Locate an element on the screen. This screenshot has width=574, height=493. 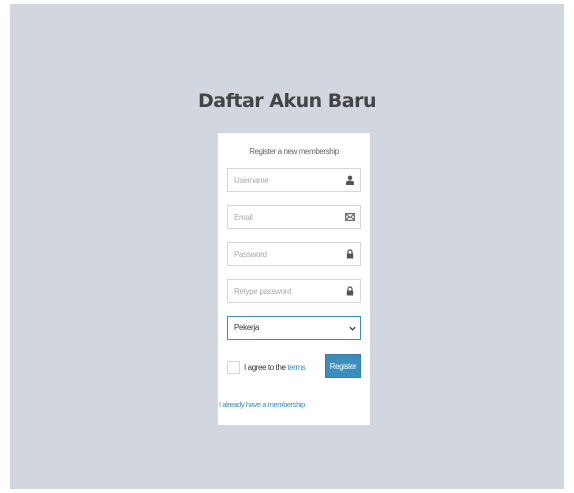
email-input is located at coordinates (294, 217).